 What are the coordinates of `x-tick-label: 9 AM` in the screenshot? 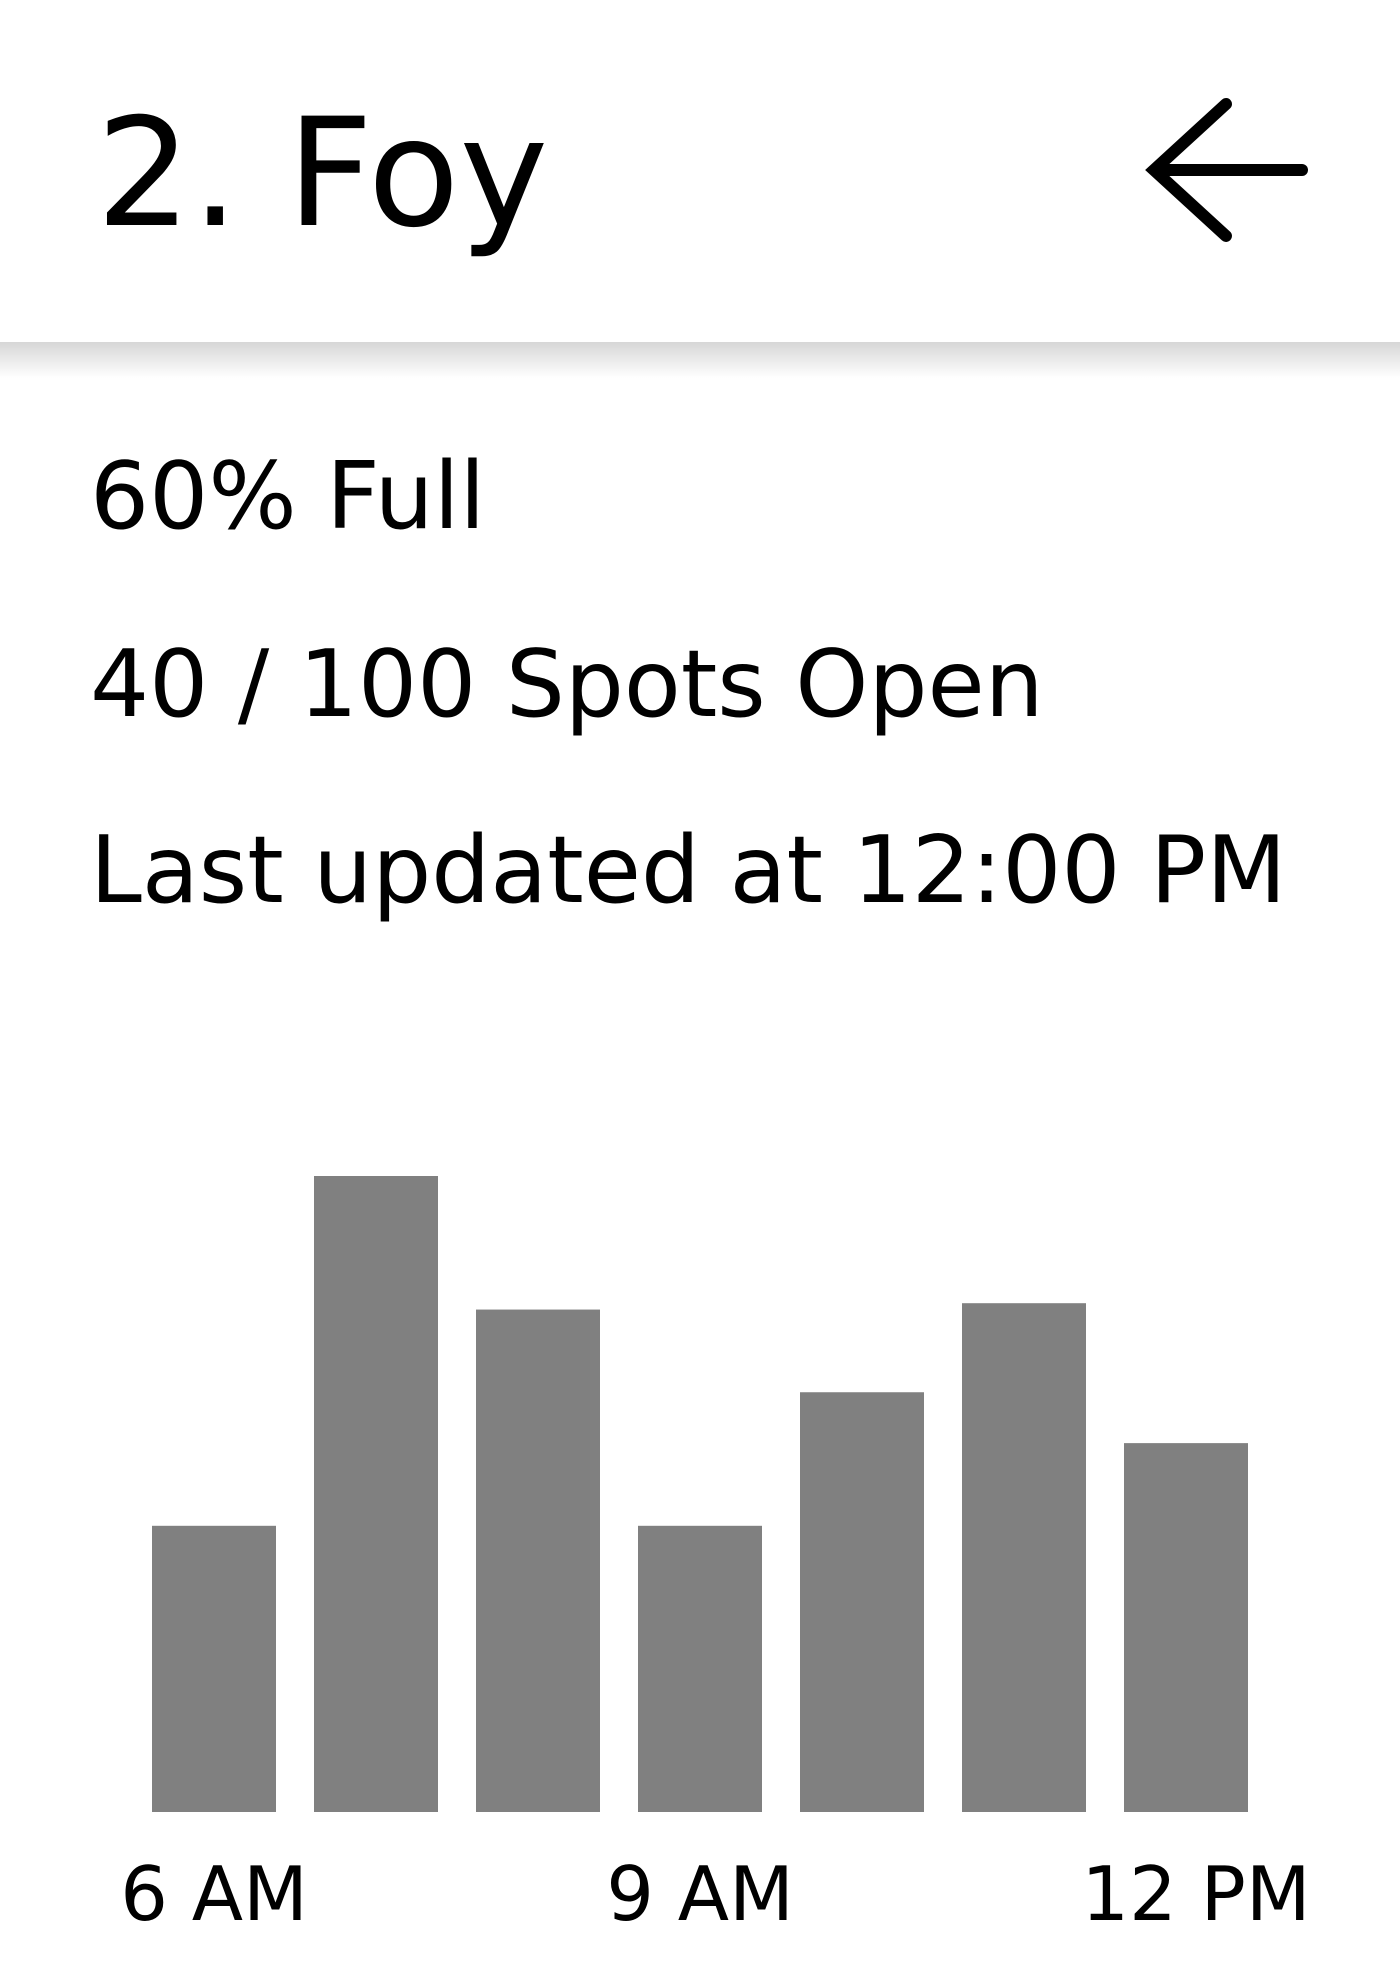 It's located at (700, 1894).